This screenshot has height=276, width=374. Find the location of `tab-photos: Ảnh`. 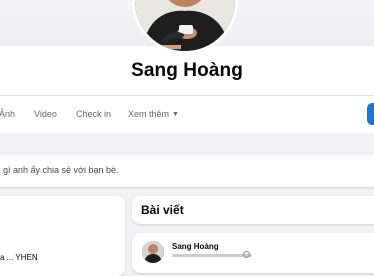

tab-photos: Ảnh is located at coordinates (7, 114).